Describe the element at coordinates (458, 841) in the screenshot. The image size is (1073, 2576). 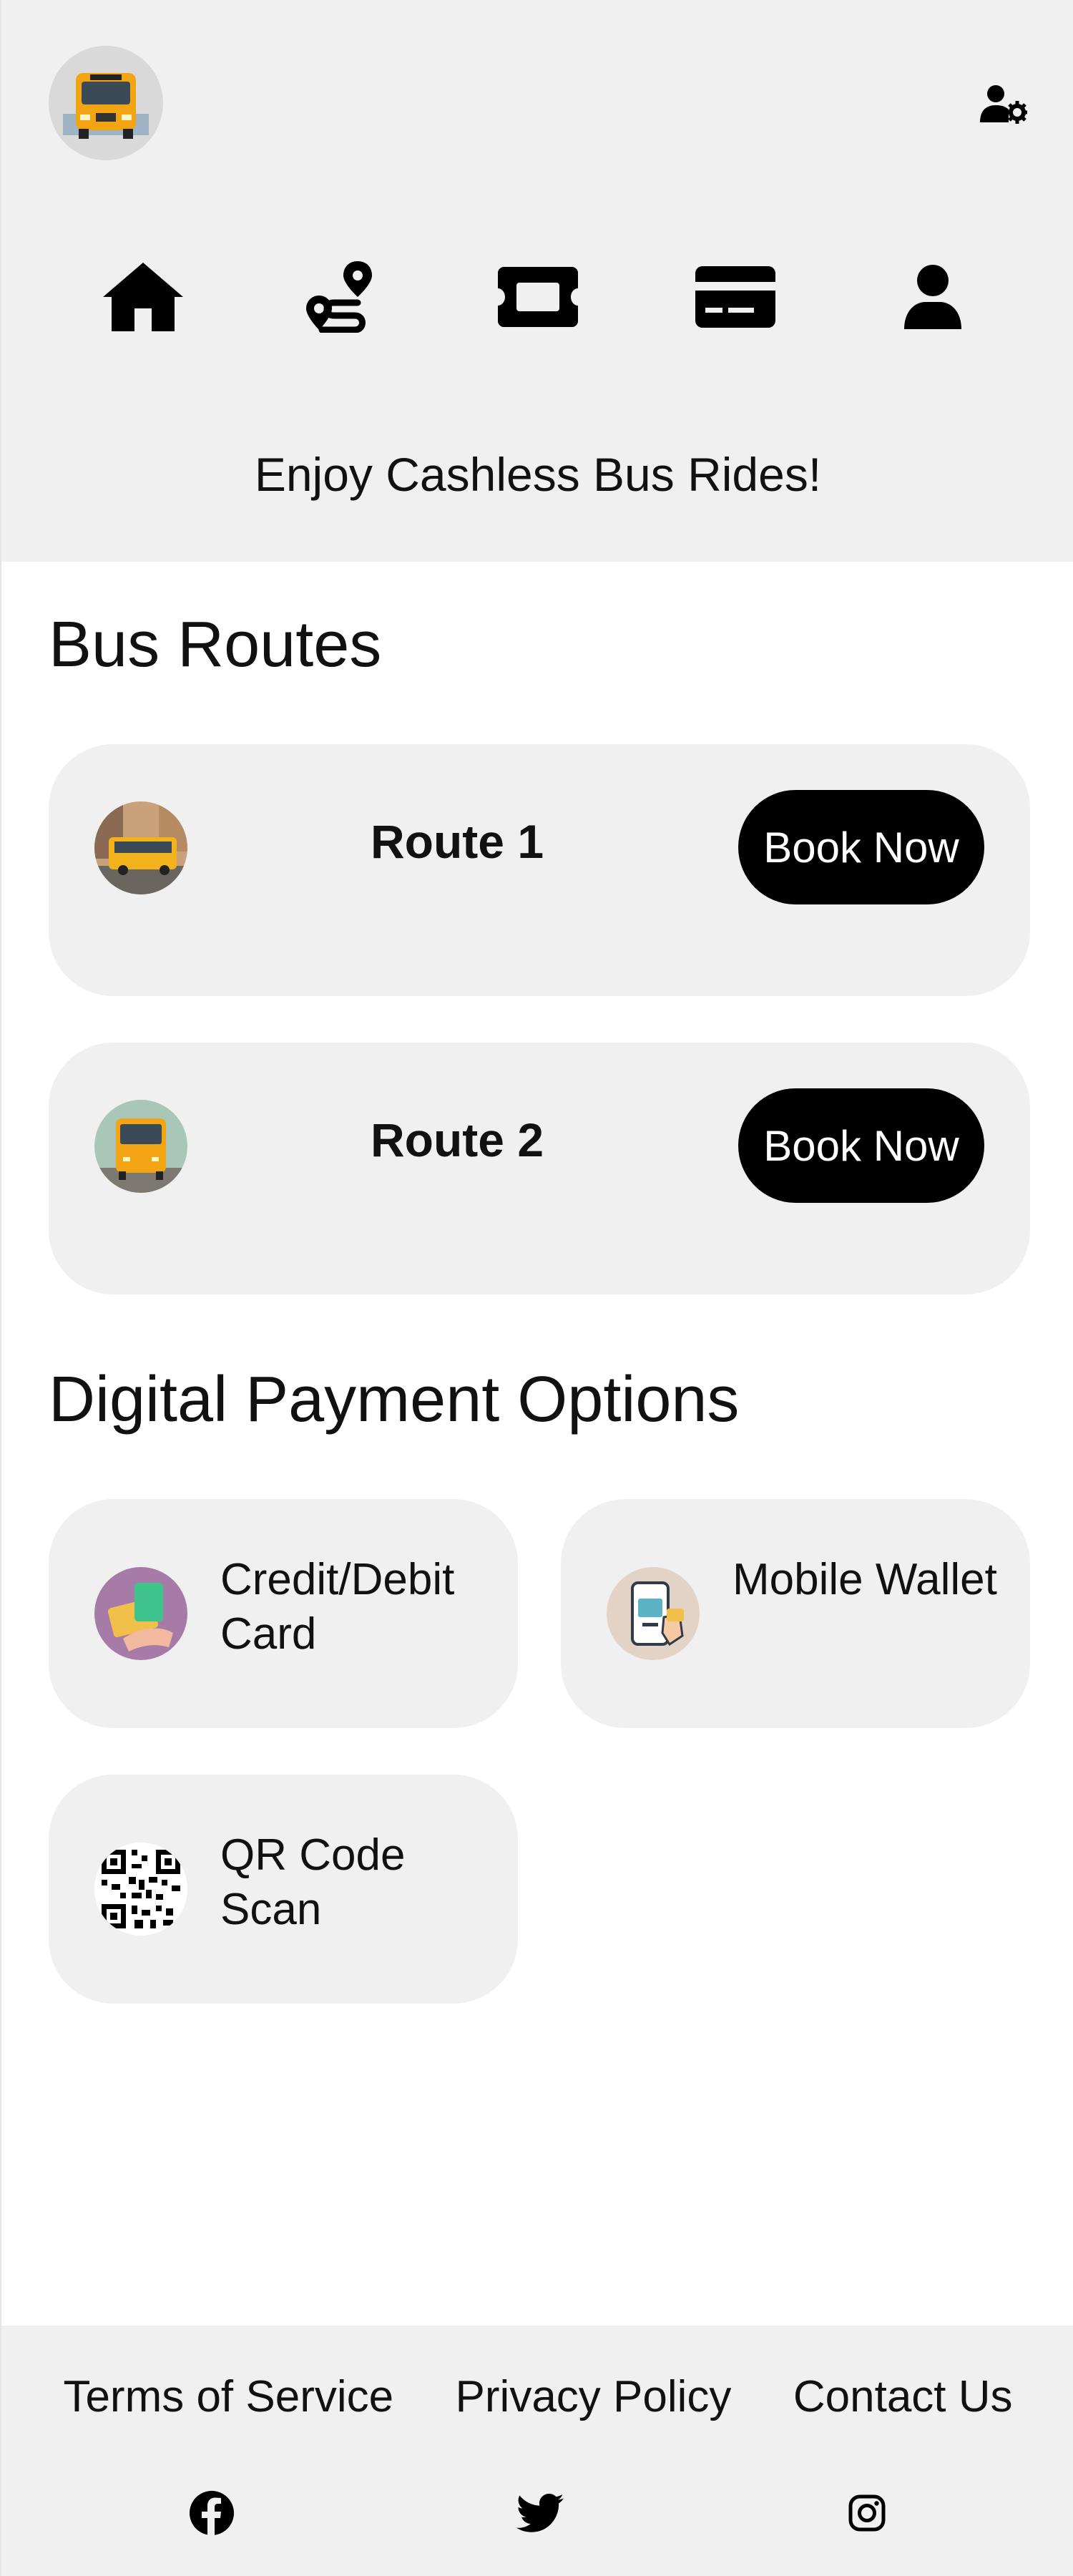
I see `route-name: Route 1` at that location.